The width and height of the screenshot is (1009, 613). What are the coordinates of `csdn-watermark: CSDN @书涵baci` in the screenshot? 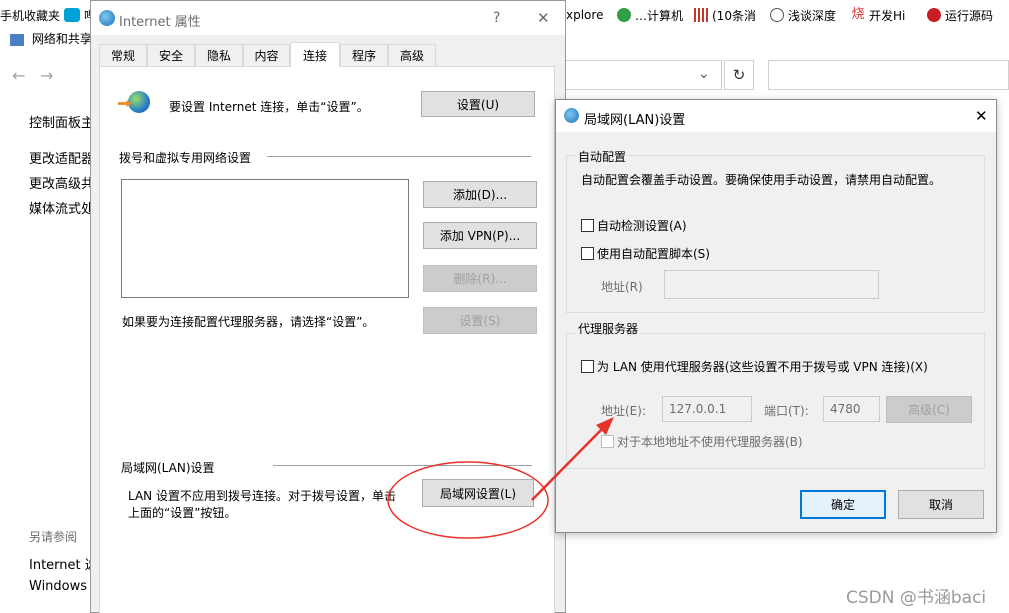 It's located at (916, 598).